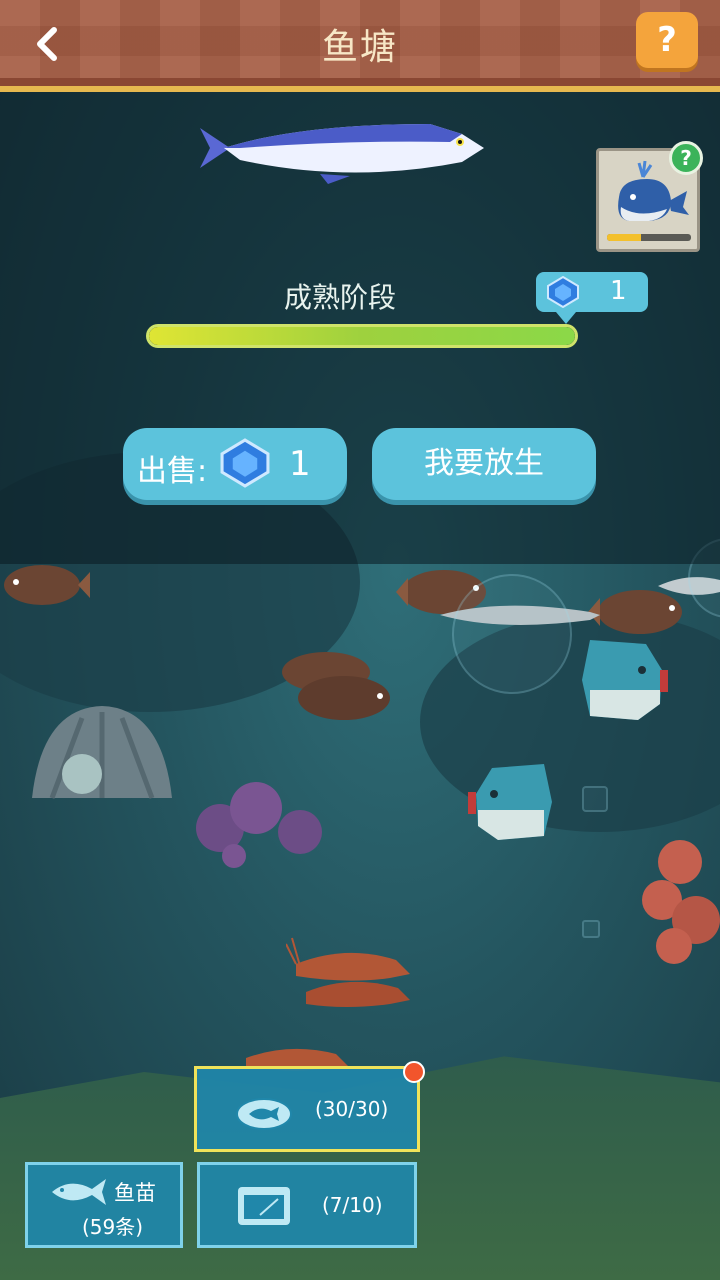 Image resolution: width=720 pixels, height=1280 pixels. Describe the element at coordinates (307, 1205) in the screenshot. I see `tank-button: (7/10)` at that location.